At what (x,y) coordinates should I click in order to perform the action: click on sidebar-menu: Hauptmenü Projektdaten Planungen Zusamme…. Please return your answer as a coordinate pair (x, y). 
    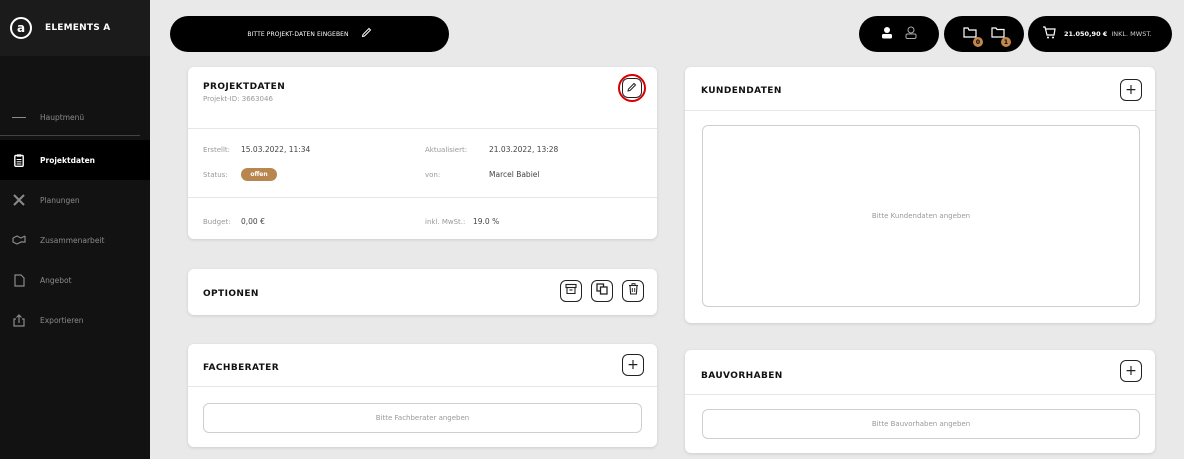
    Looking at the image, I should click on (75, 220).